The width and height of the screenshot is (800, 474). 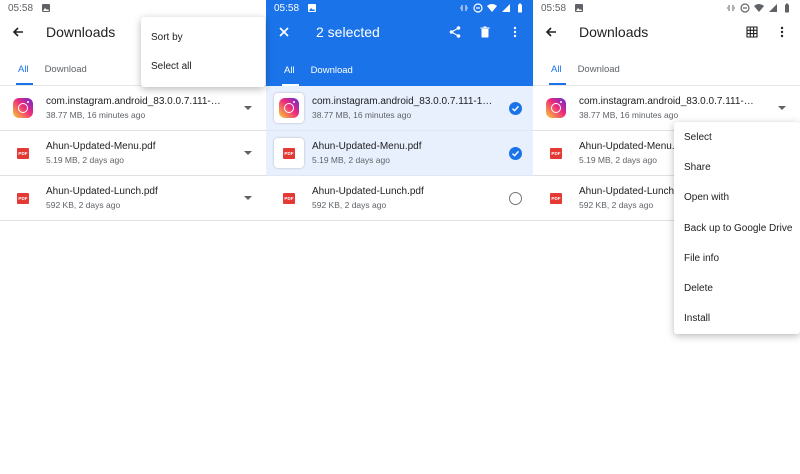 I want to click on delete-icon, so click(x=485, y=32).